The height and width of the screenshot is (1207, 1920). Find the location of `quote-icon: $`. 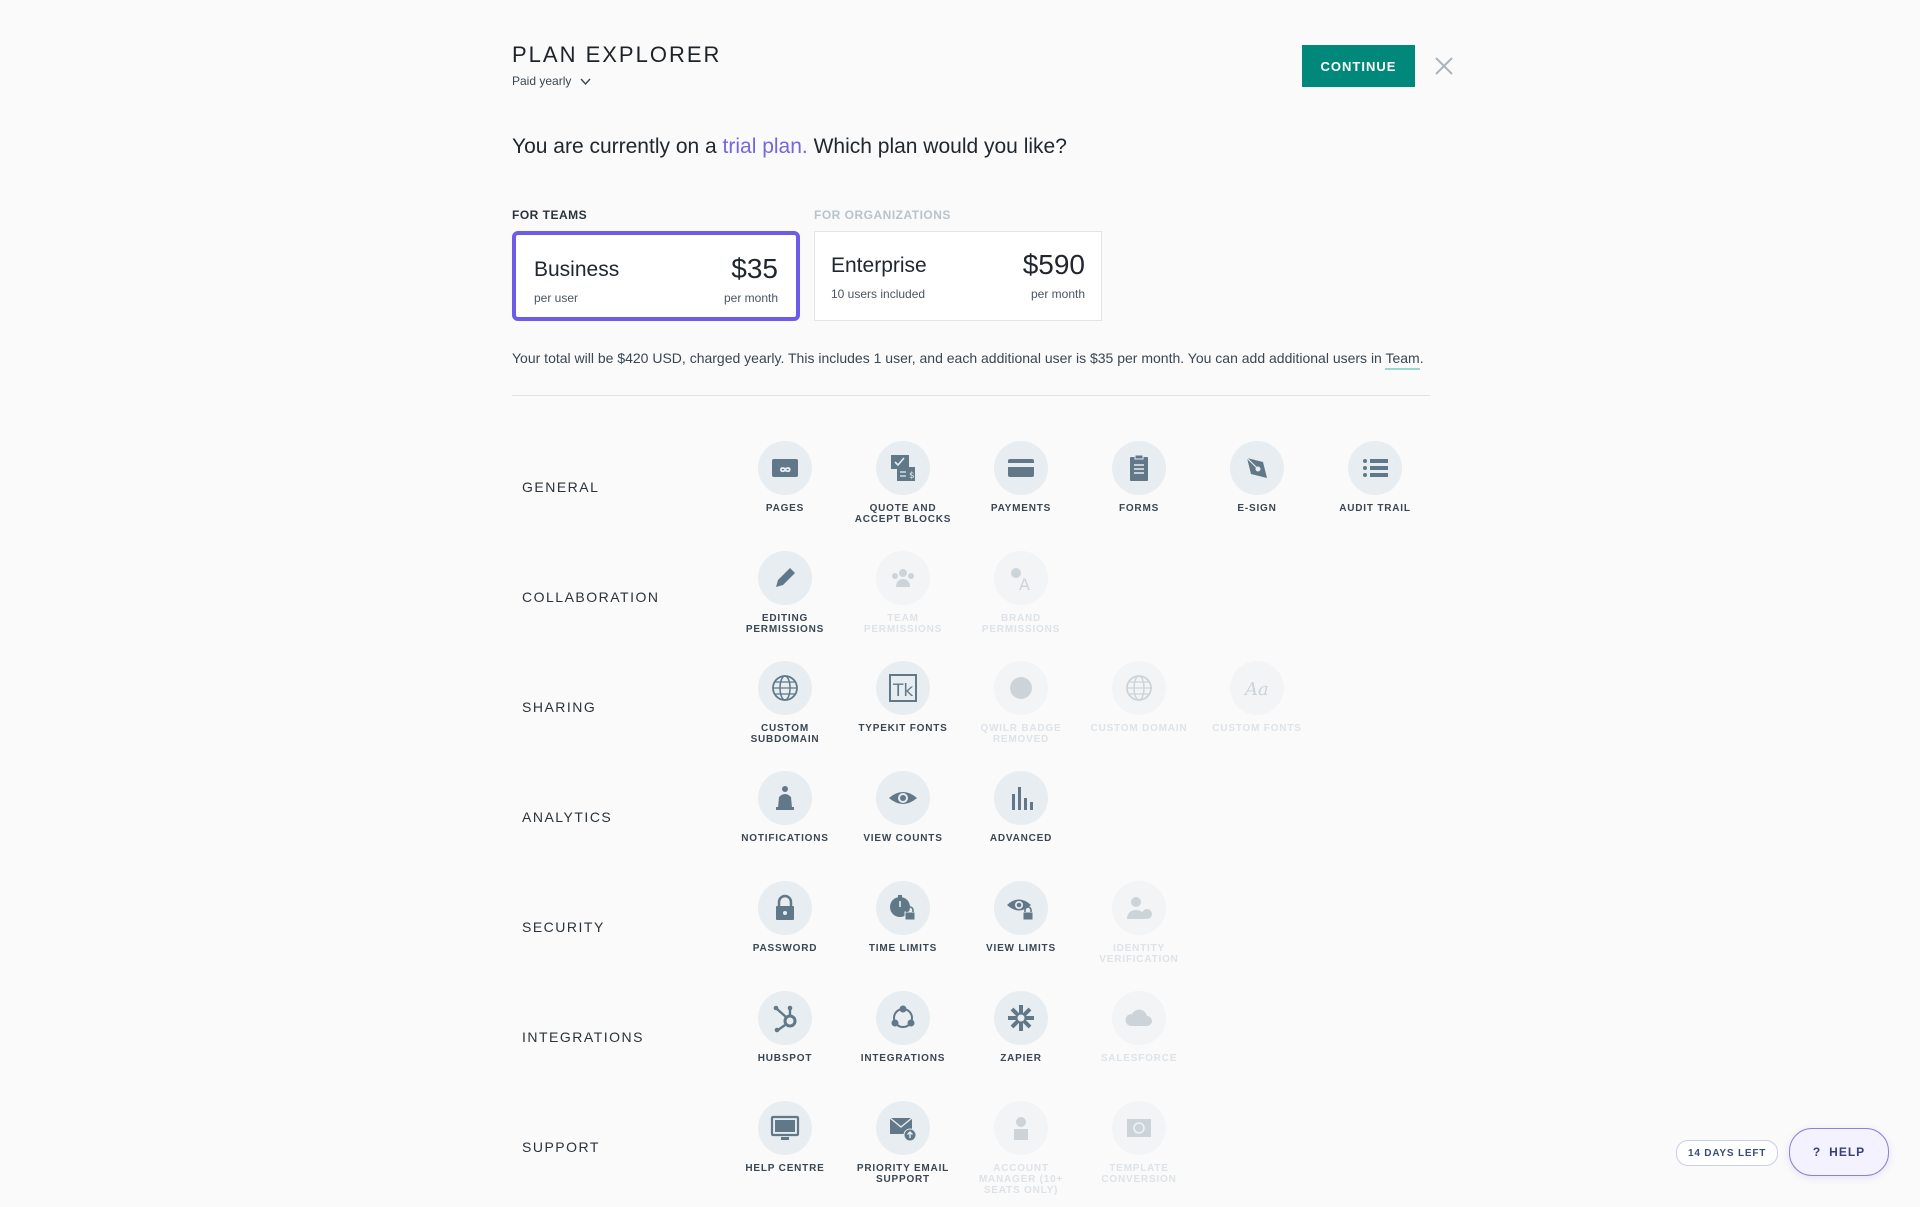

quote-icon: $ is located at coordinates (903, 468).